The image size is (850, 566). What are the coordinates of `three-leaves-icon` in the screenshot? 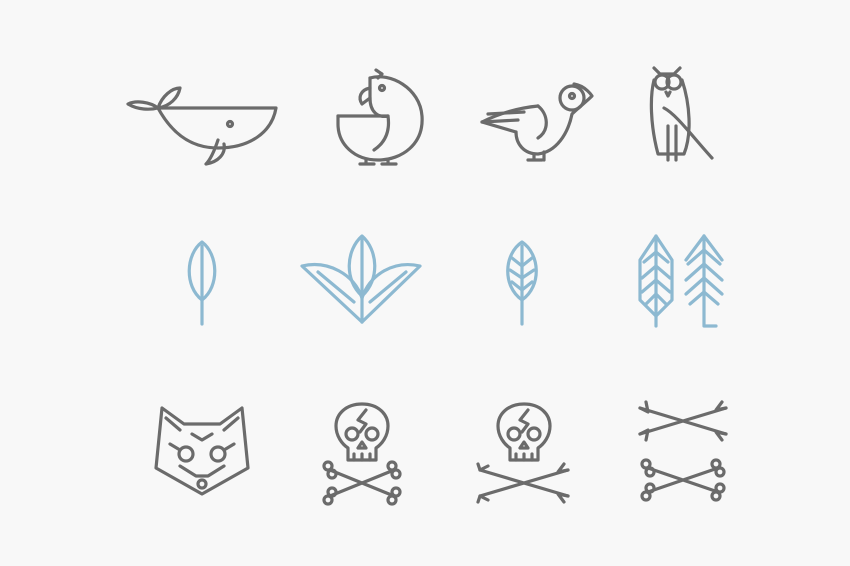 It's located at (362, 280).